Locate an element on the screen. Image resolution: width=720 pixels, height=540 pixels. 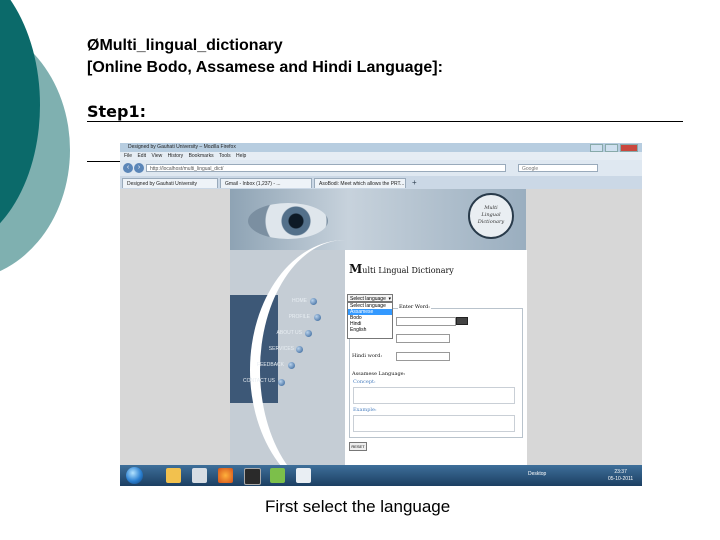
url-field: http://localhost/multi_lingual_dict/ is located at coordinates (326, 168).